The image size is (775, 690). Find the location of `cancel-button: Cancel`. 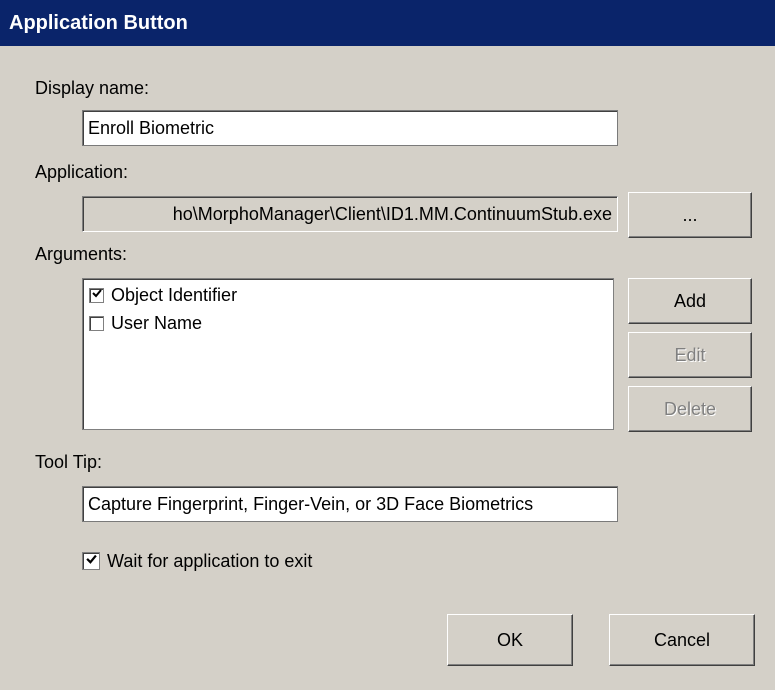

cancel-button: Cancel is located at coordinates (682, 640).